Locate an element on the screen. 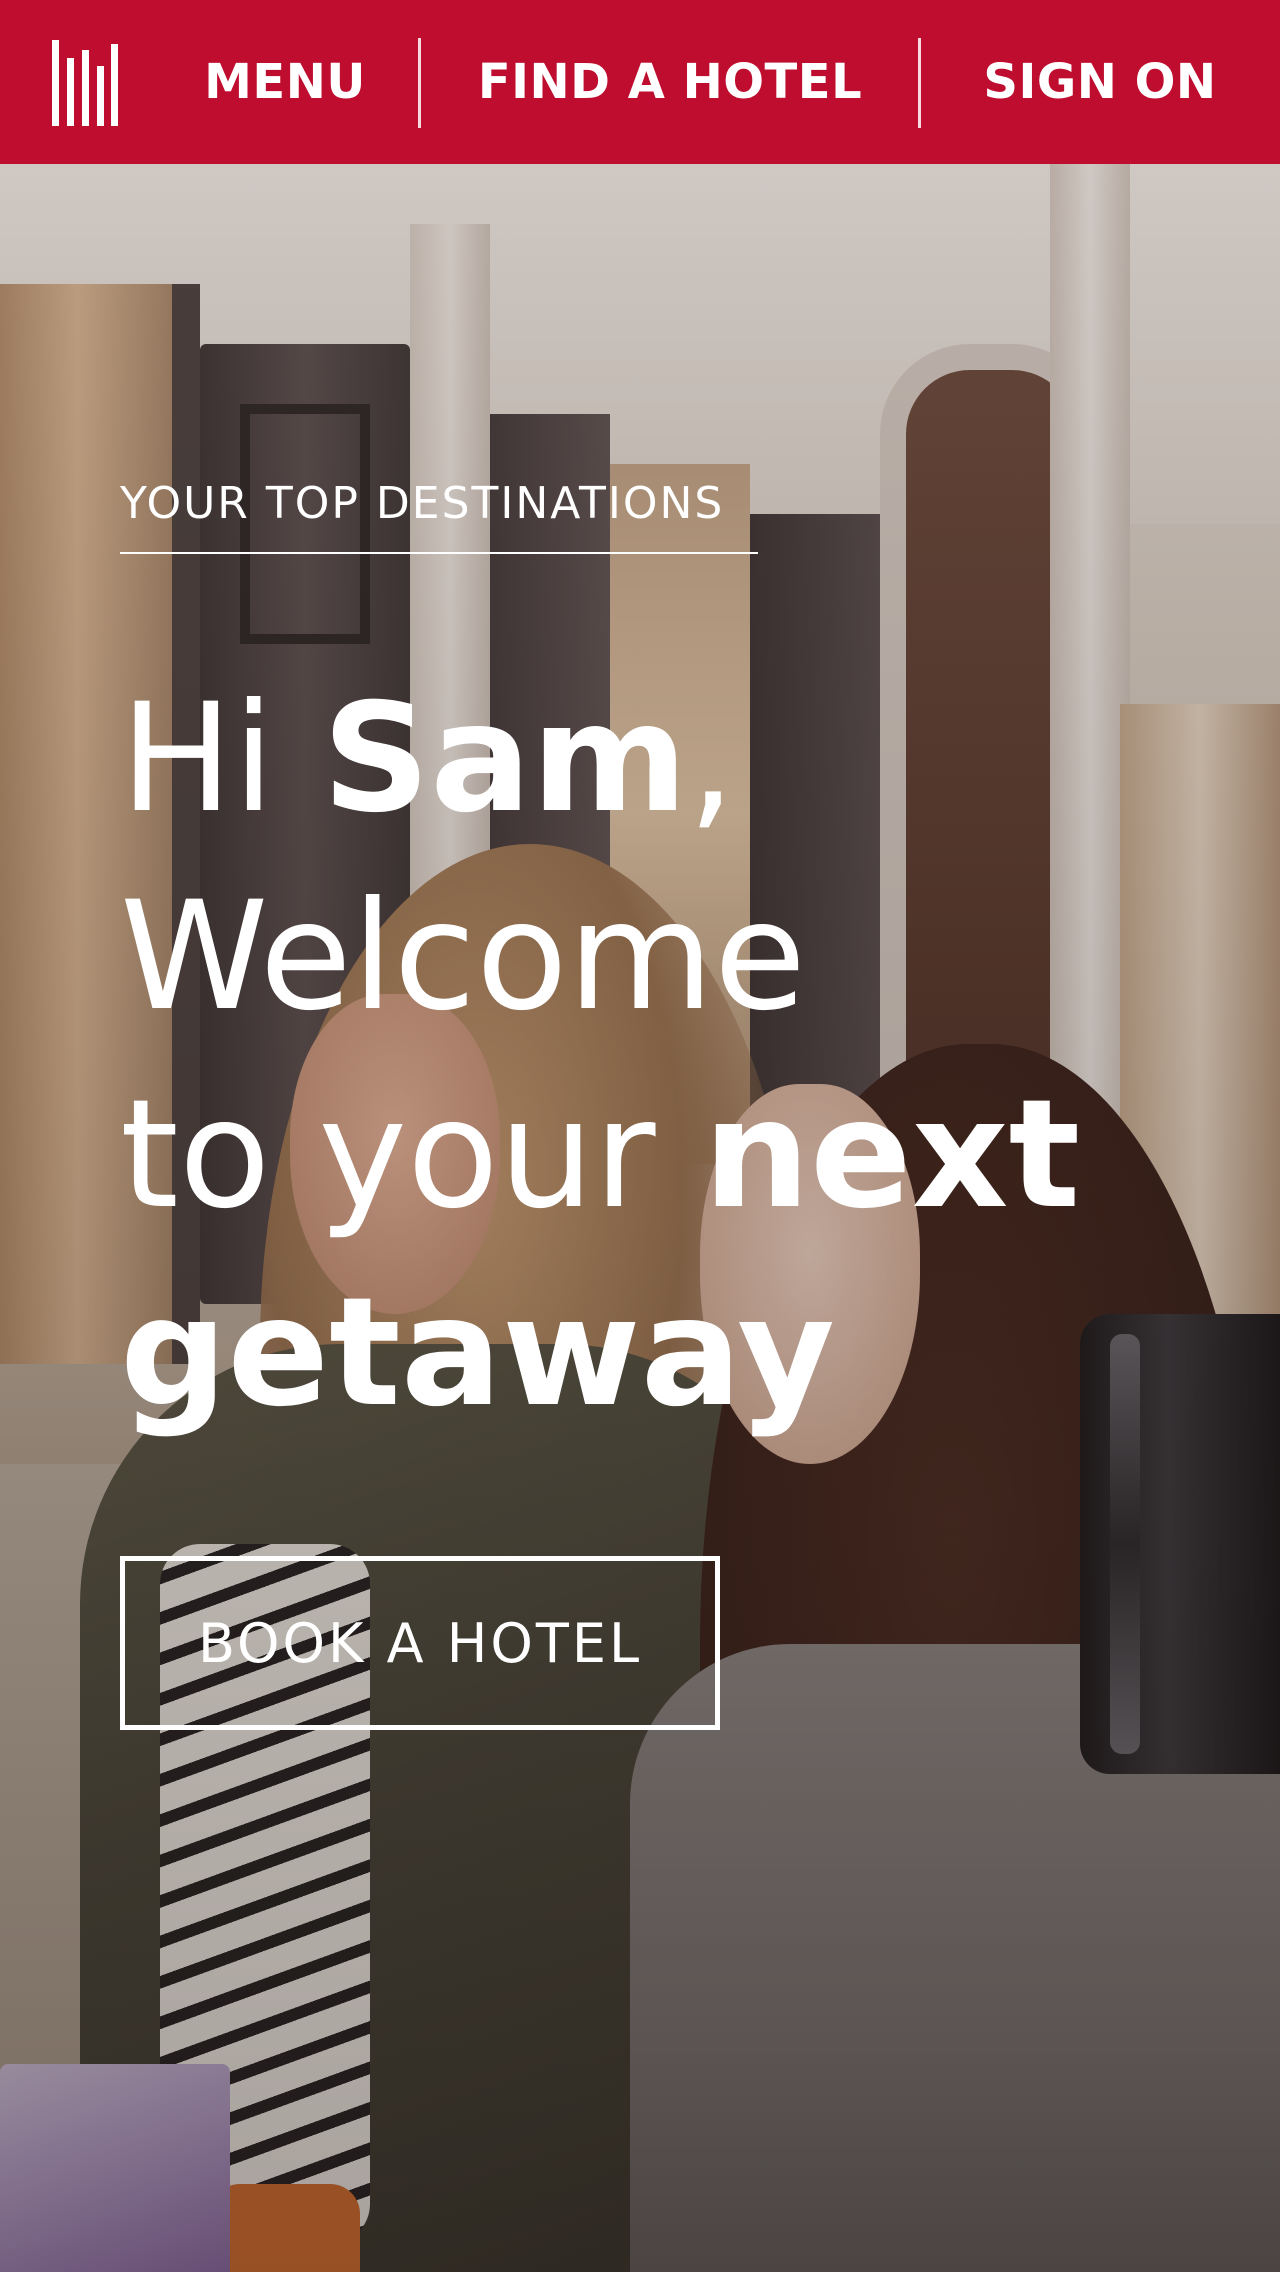 Image resolution: width=1280 pixels, height=2272 pixels. headline-thin-text: to your is located at coordinates (412, 1155).